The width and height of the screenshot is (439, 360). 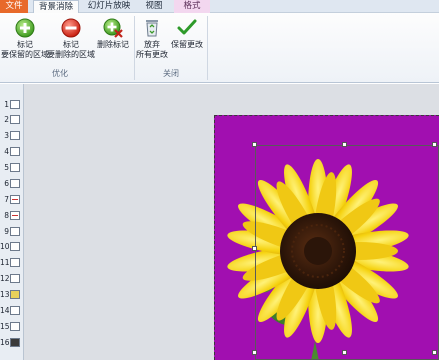 I want to click on keep-changes-label: 保留更改, so click(x=187, y=44).